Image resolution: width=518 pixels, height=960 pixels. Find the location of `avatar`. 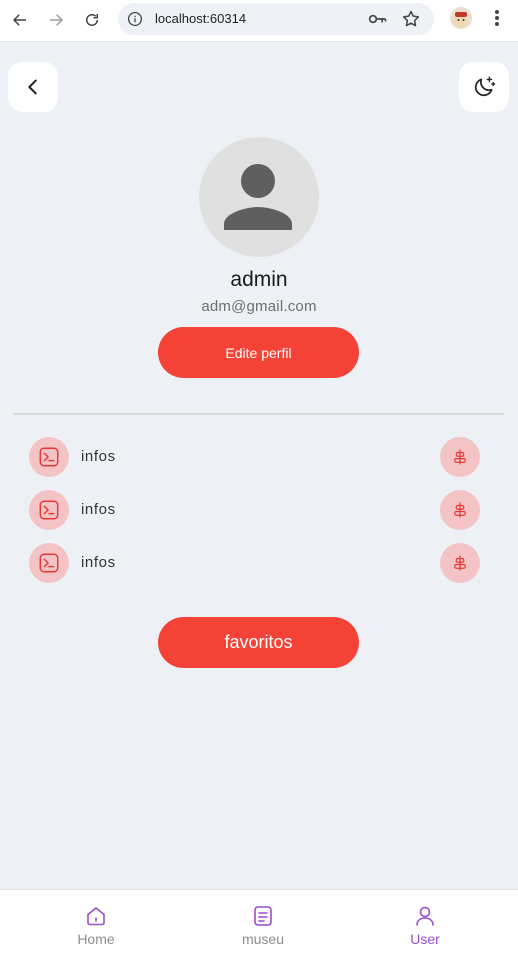

avatar is located at coordinates (259, 197).